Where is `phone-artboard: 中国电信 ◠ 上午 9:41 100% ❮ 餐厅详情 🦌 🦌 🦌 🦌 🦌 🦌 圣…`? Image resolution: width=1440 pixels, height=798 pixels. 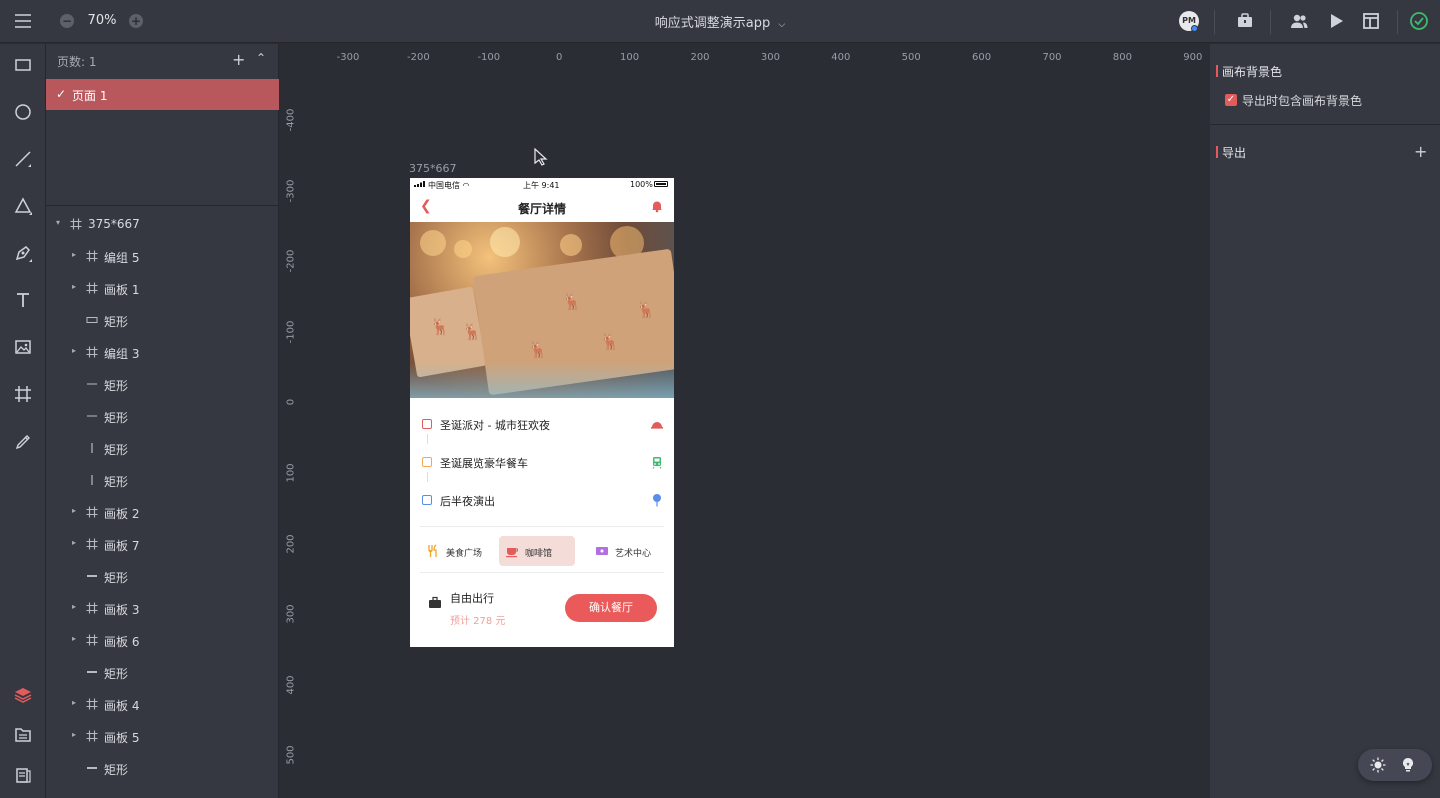 phone-artboard: 中国电信 ◠ 上午 9:41 100% ❮ 餐厅详情 🦌 🦌 🦌 🦌 🦌 🦌 圣… is located at coordinates (542, 412).